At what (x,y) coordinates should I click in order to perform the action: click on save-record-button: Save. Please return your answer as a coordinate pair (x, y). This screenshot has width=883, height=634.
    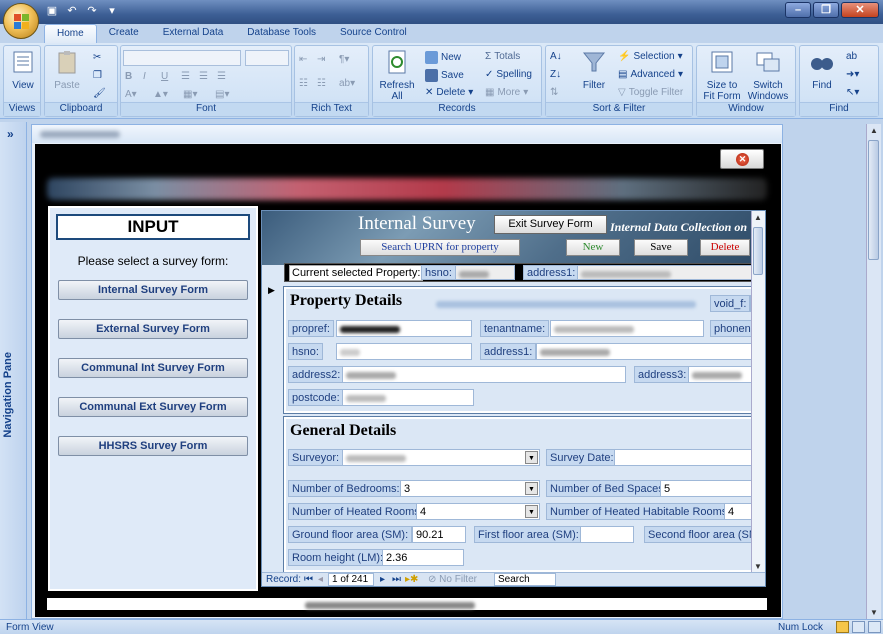
    Looking at the image, I should click on (444, 75).